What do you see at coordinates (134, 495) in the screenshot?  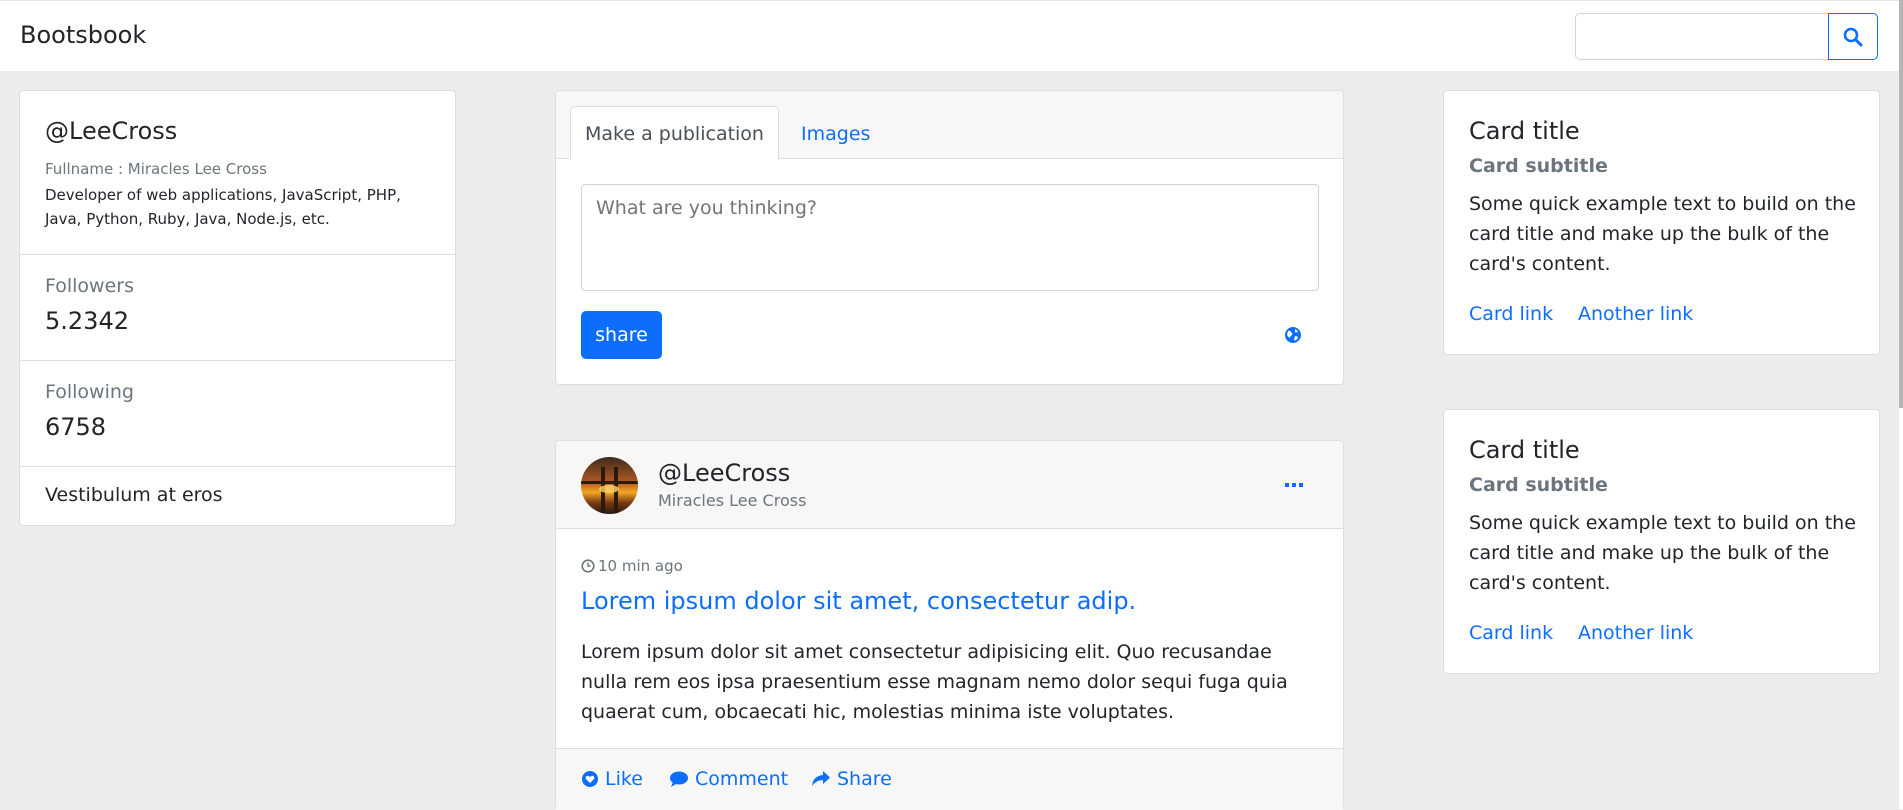 I see `profile-extra-text: Vestibulum at eros` at bounding box center [134, 495].